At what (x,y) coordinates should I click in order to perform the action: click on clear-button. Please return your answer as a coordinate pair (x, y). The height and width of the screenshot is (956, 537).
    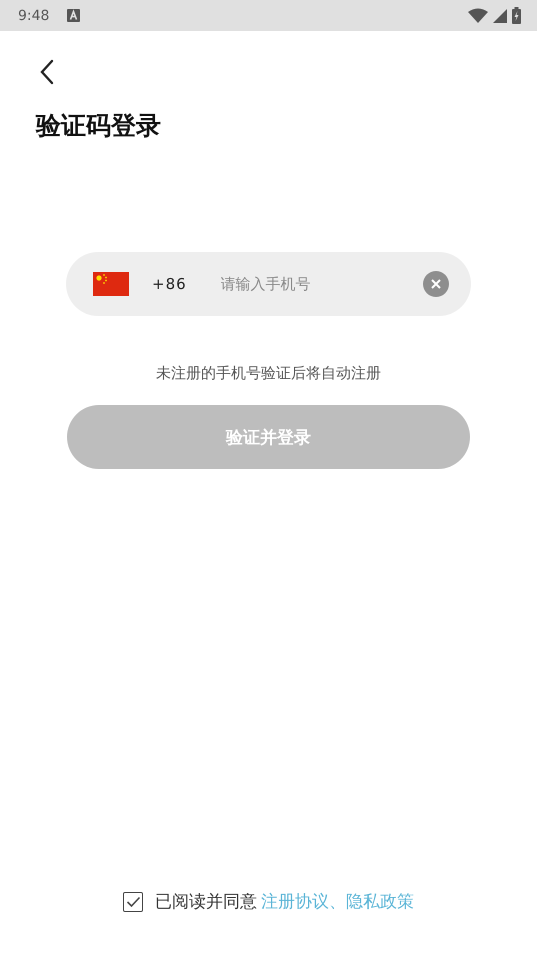
    Looking at the image, I should click on (436, 284).